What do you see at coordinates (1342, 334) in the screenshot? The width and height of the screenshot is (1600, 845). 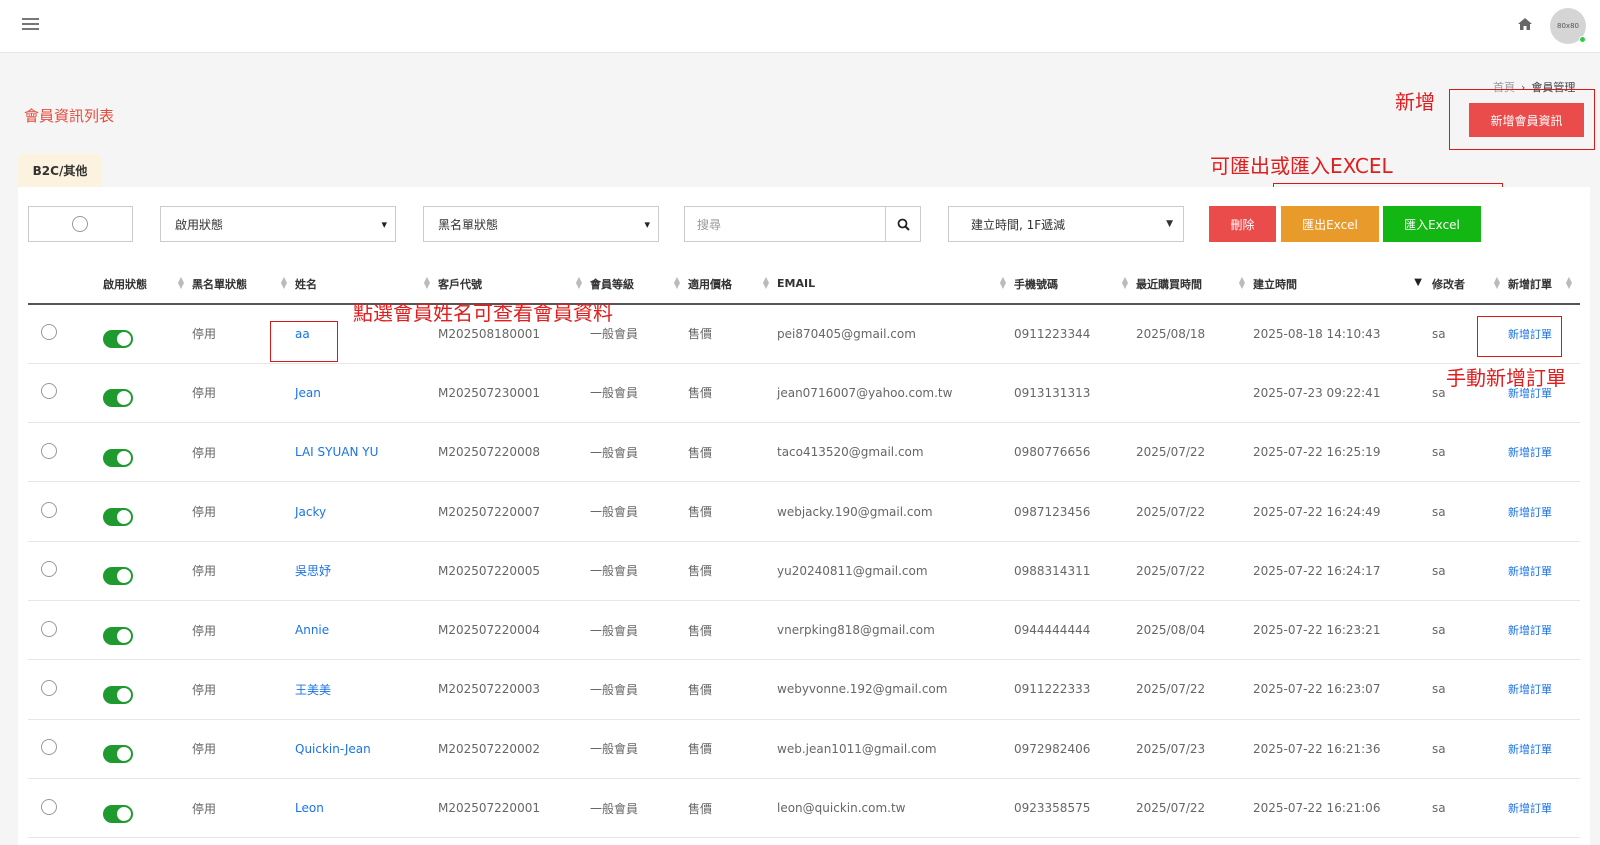 I see `cell-created: 2025-08-18 14:10:43` at bounding box center [1342, 334].